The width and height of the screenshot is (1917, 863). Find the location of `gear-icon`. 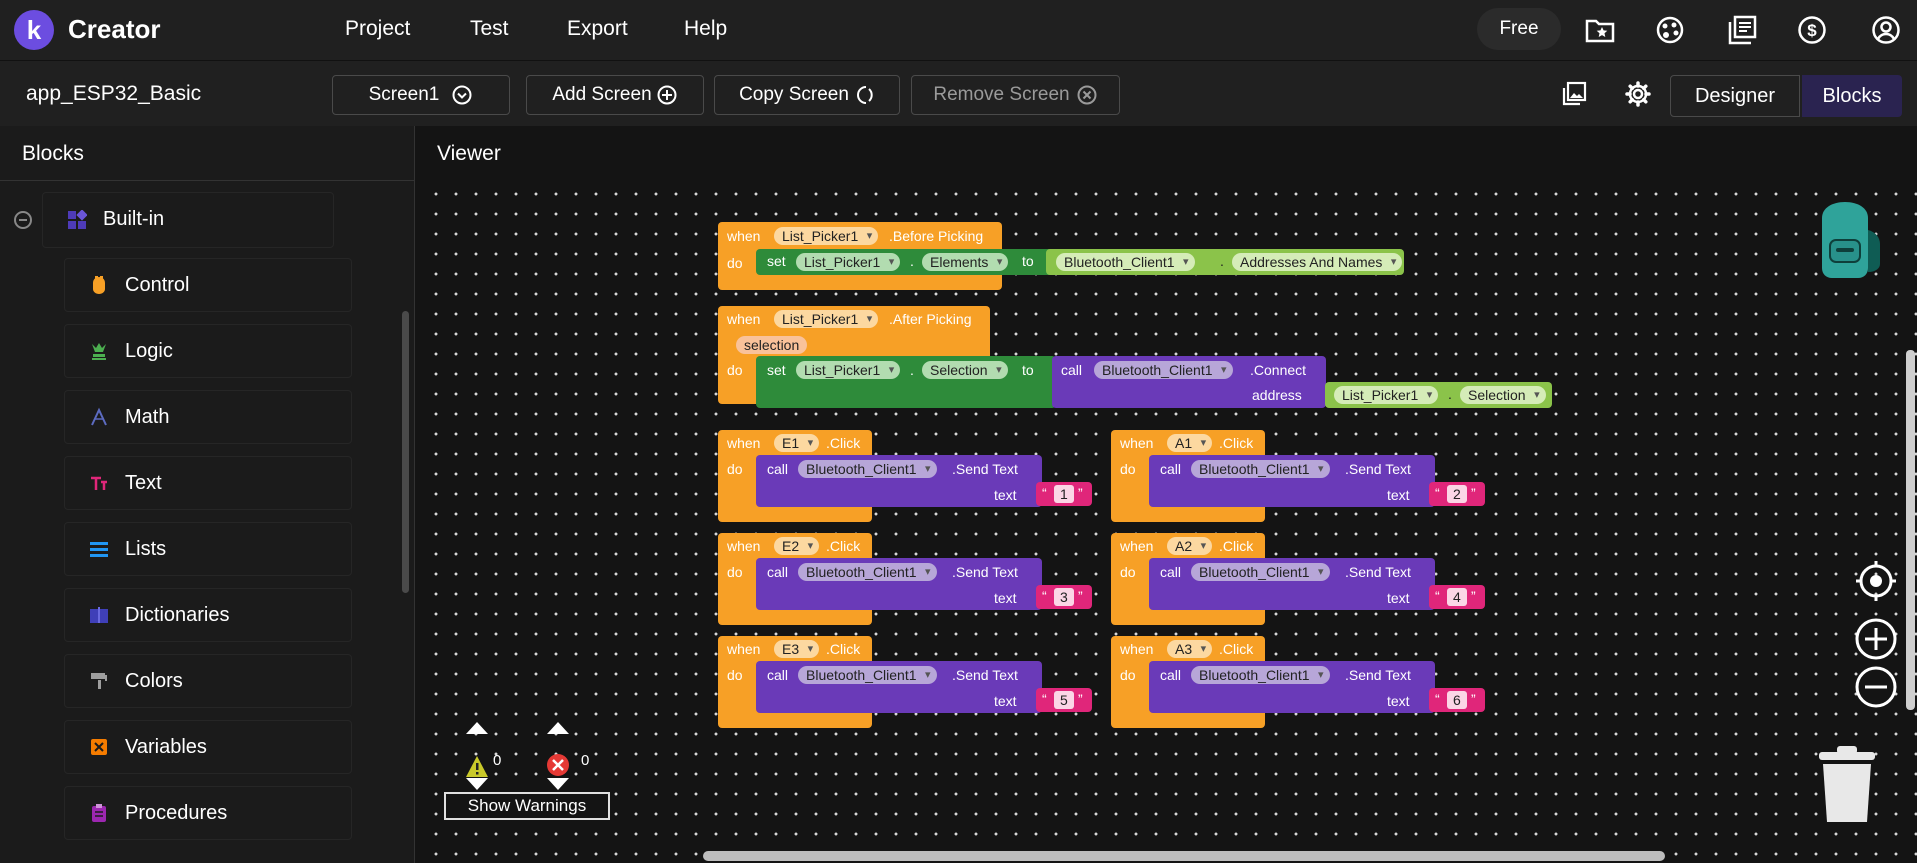

gear-icon is located at coordinates (1638, 94).